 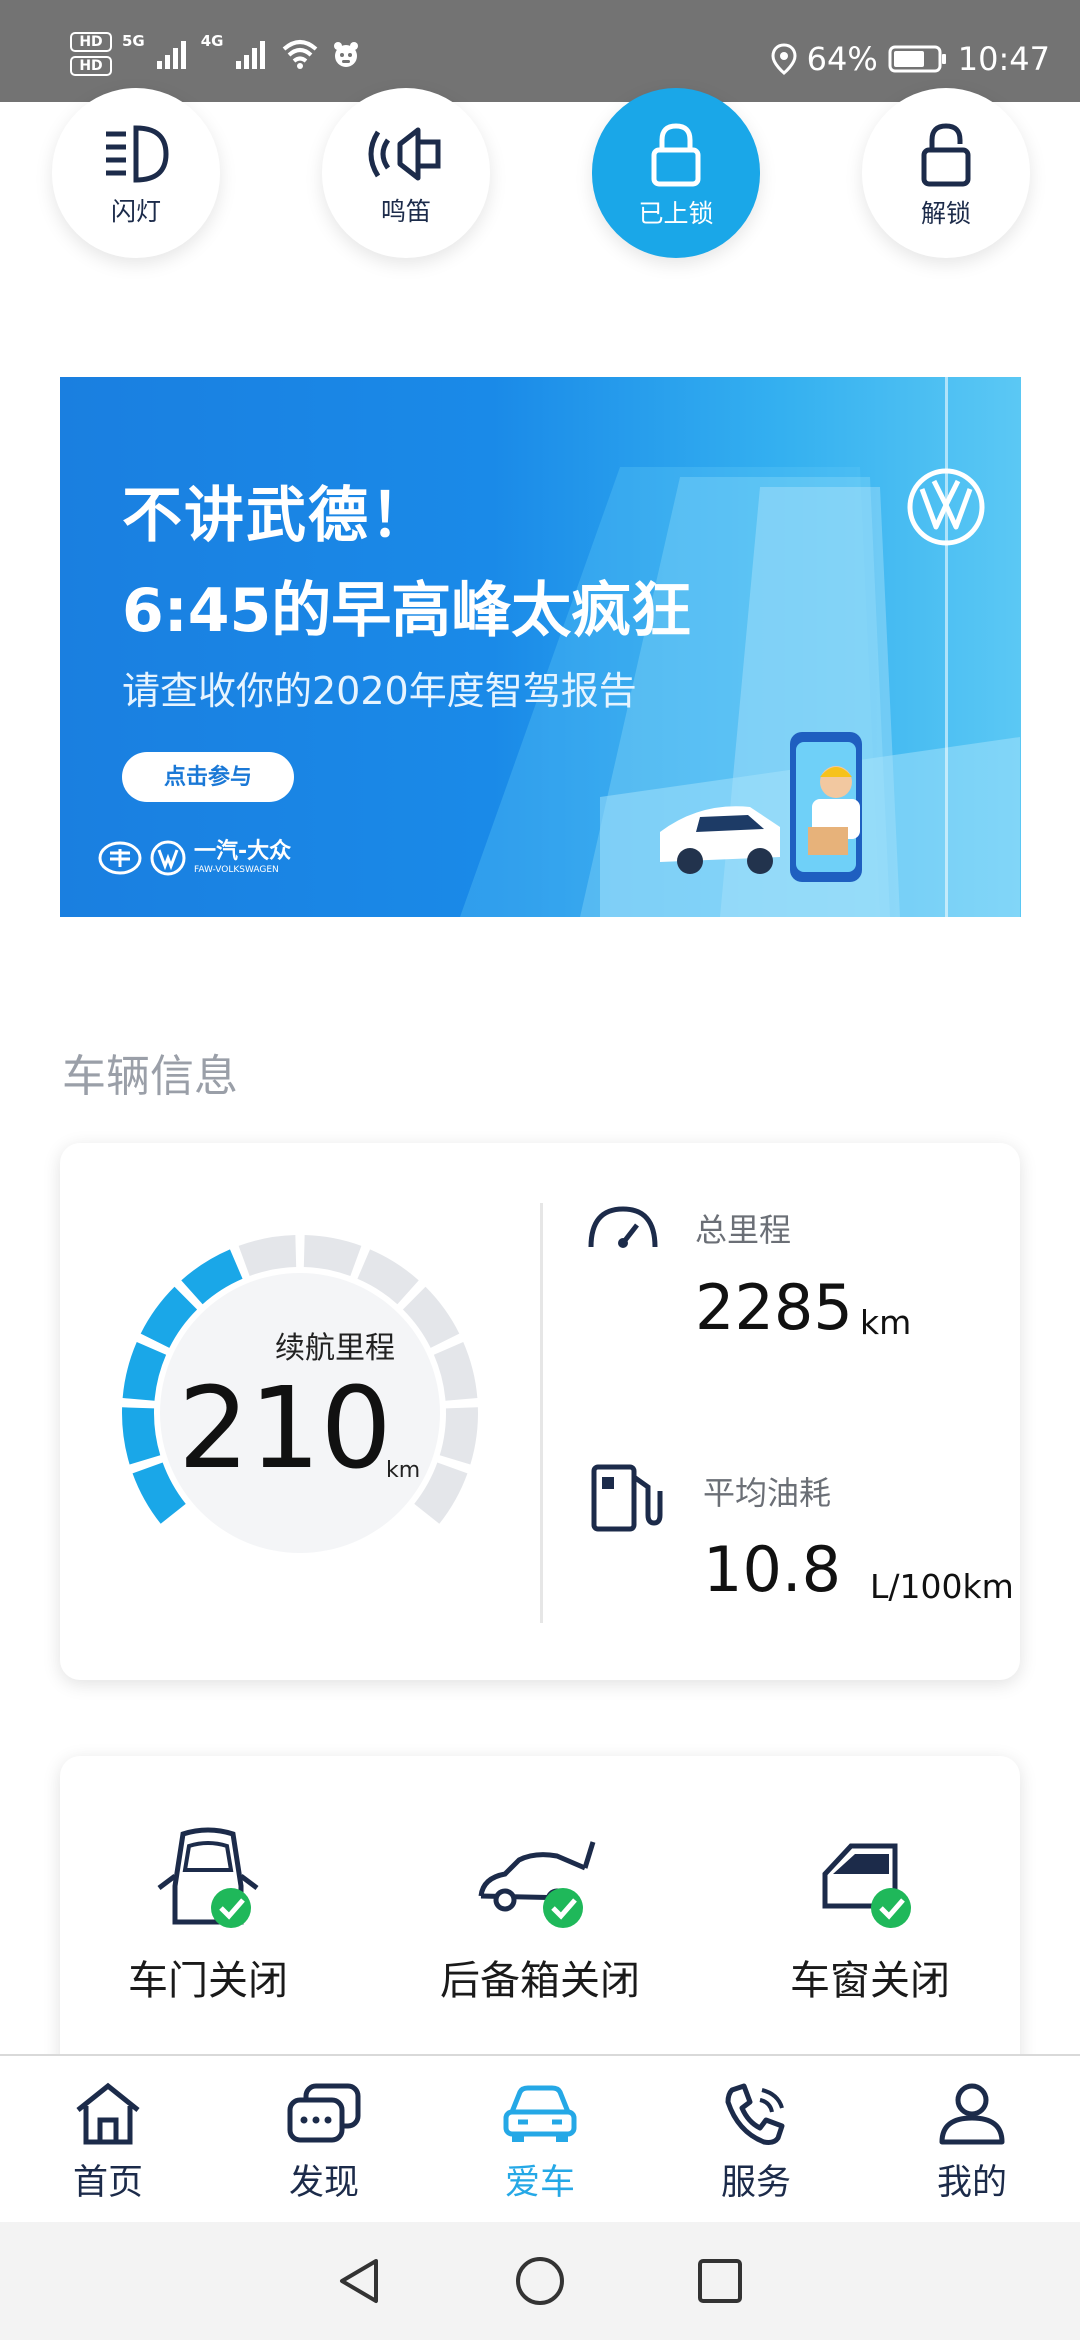 I want to click on vw-logo-icon, so click(x=946, y=507).